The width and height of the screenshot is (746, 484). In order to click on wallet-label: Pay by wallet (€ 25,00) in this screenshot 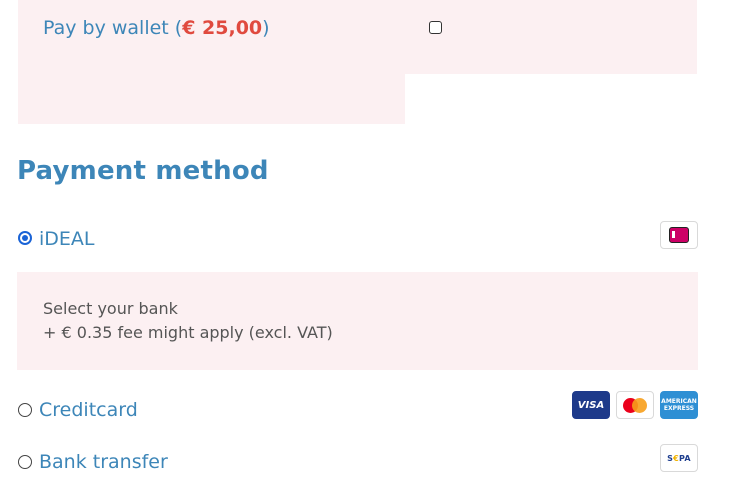, I will do `click(156, 28)`.